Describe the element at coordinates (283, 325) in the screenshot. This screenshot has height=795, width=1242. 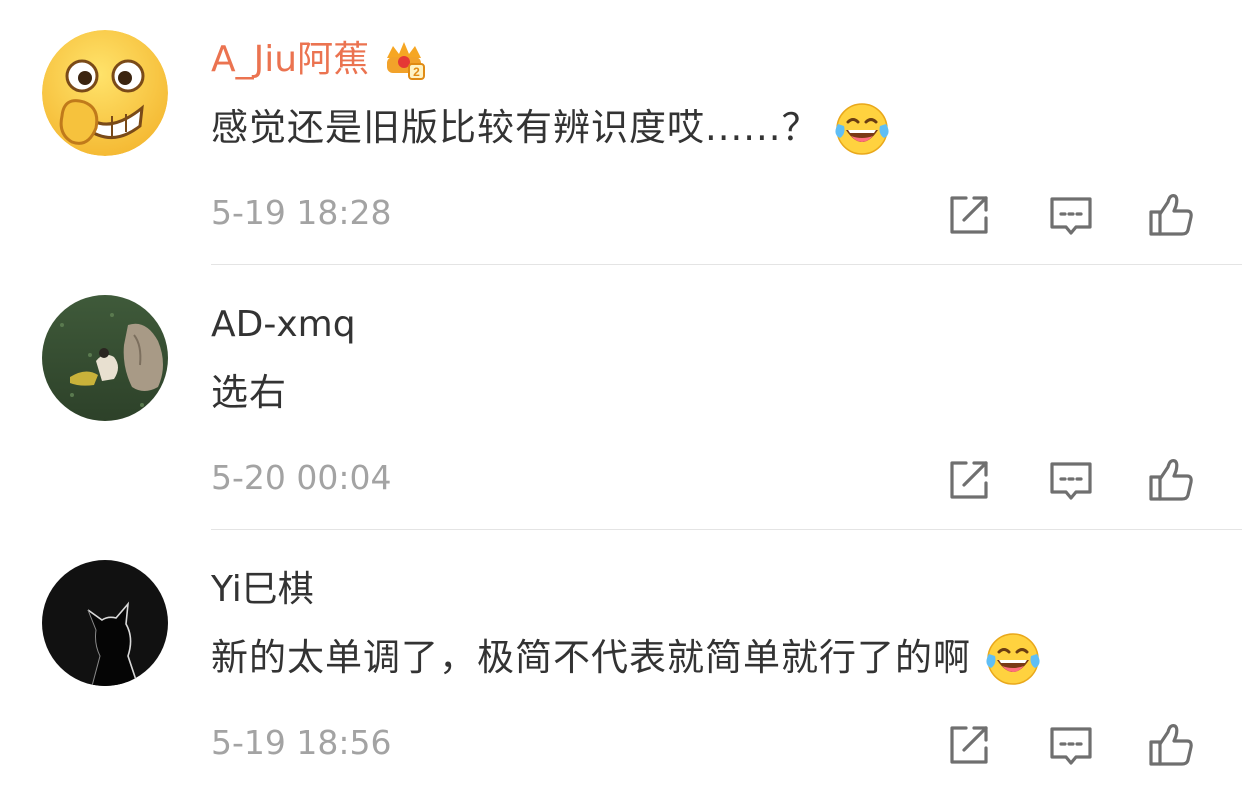
I see `username: AD-xmq` at that location.